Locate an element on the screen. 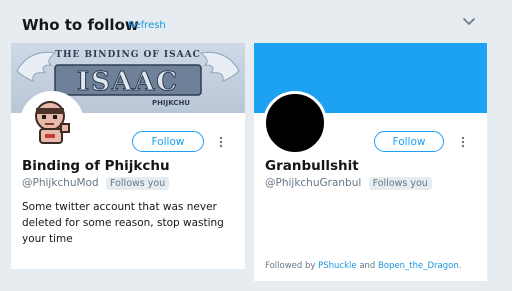 The width and height of the screenshot is (512, 291). banner-subtext: PHIJKCHU is located at coordinates (171, 103).